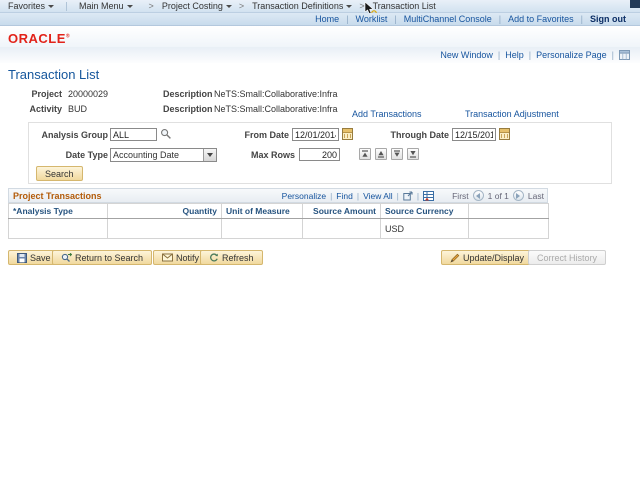  I want to click on search-button: Search, so click(59, 173).